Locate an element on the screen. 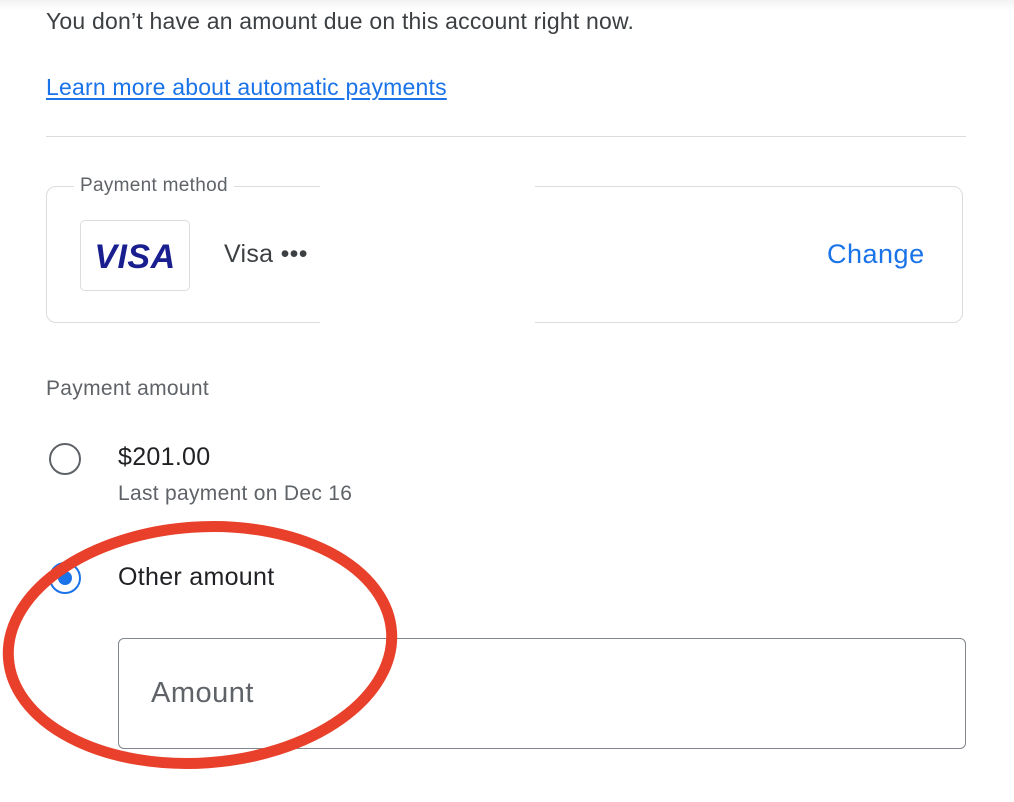  visa-card-logo: VISA is located at coordinates (135, 255).